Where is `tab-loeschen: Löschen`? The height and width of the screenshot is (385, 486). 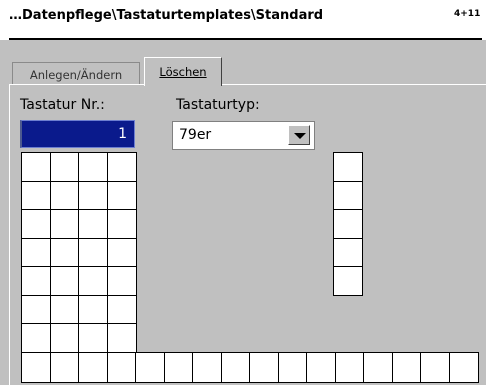
tab-loeschen: Löschen is located at coordinates (183, 71).